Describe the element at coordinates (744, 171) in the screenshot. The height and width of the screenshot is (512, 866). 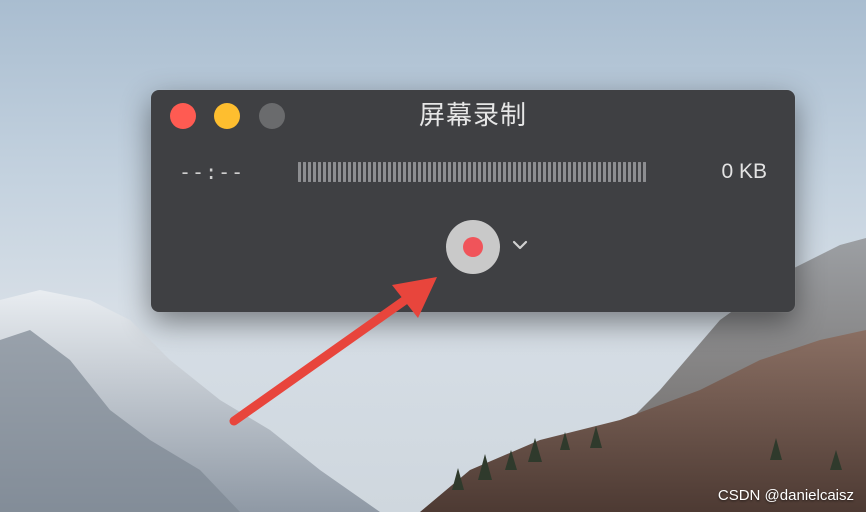
I see `file-size: 0 KB` at that location.